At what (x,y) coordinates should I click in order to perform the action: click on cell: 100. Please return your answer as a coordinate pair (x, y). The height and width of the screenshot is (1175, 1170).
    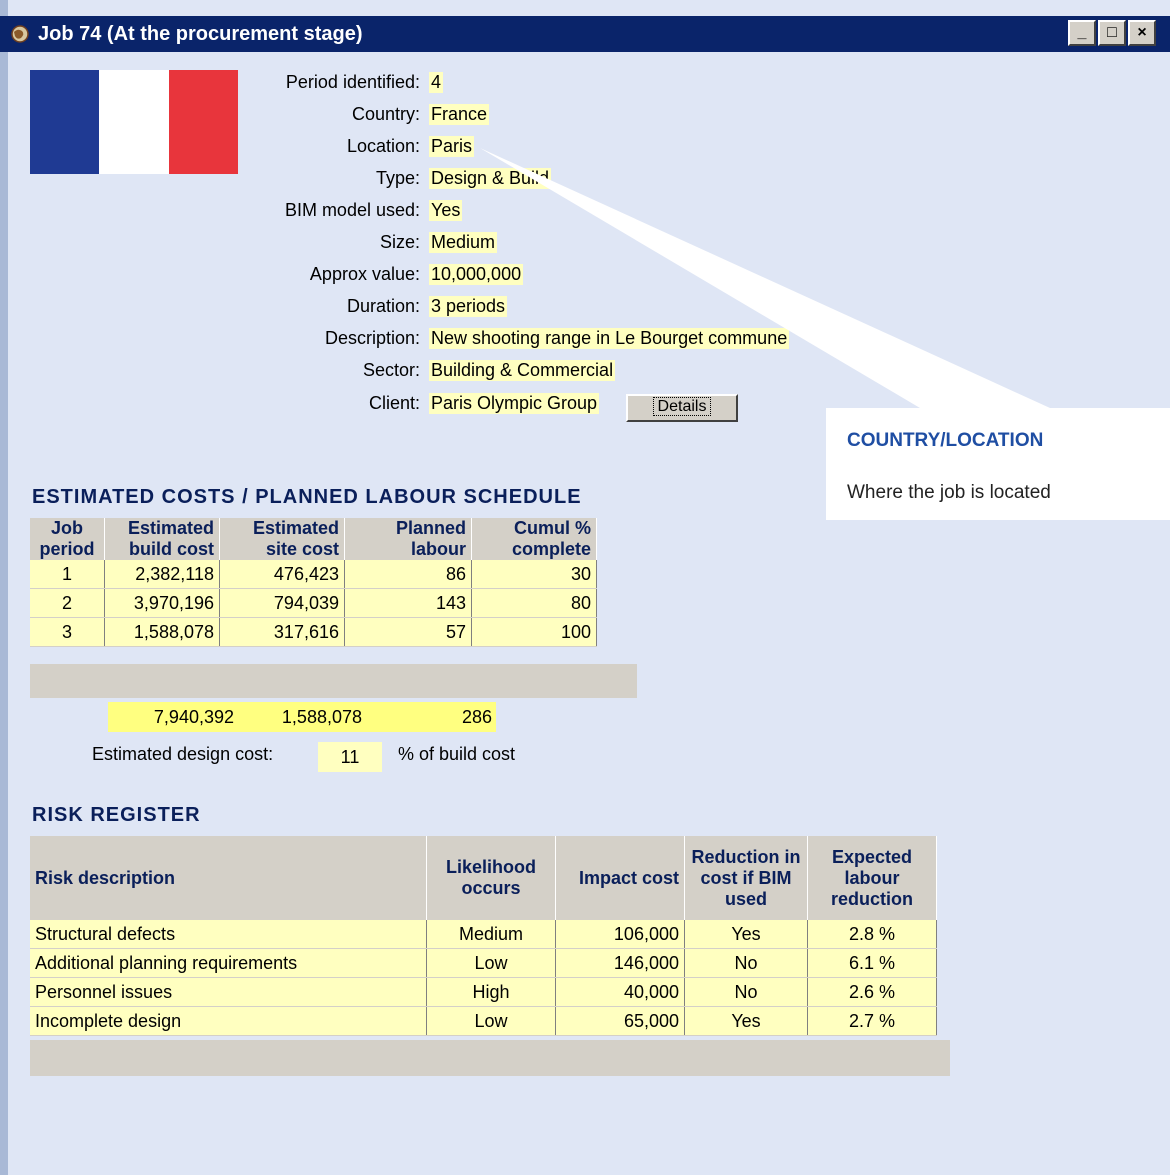
    Looking at the image, I should click on (534, 632).